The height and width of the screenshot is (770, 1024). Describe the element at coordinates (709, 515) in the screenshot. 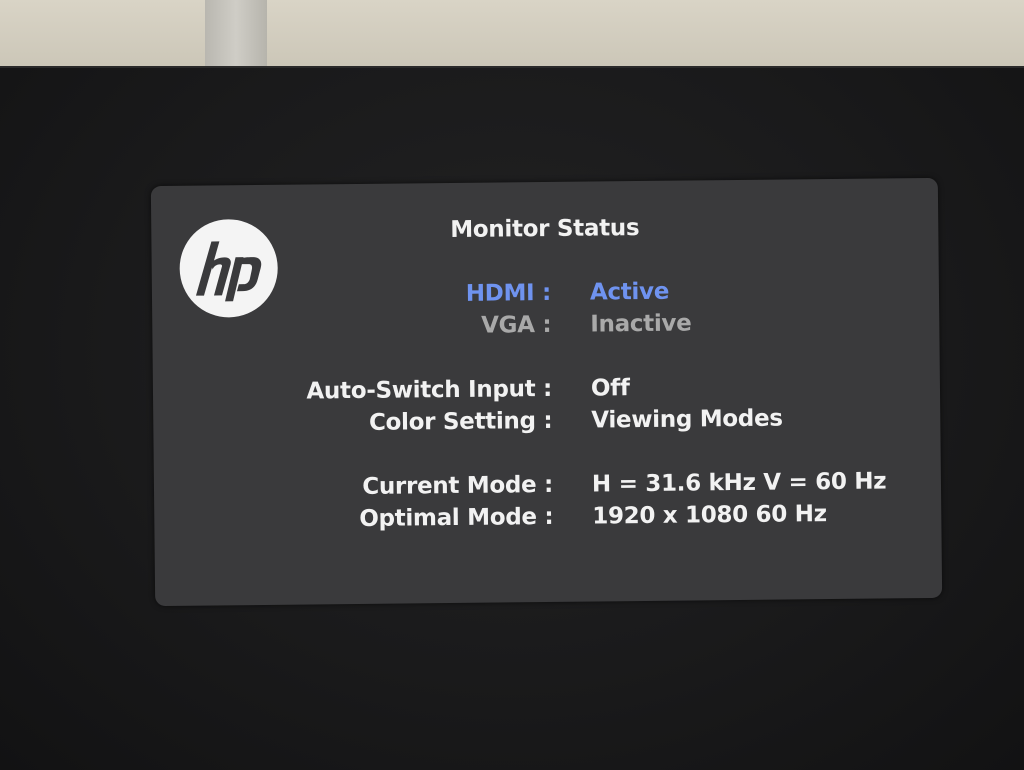

I see `optimal-mode-value: 1920 x 1080 60 Hz` at that location.